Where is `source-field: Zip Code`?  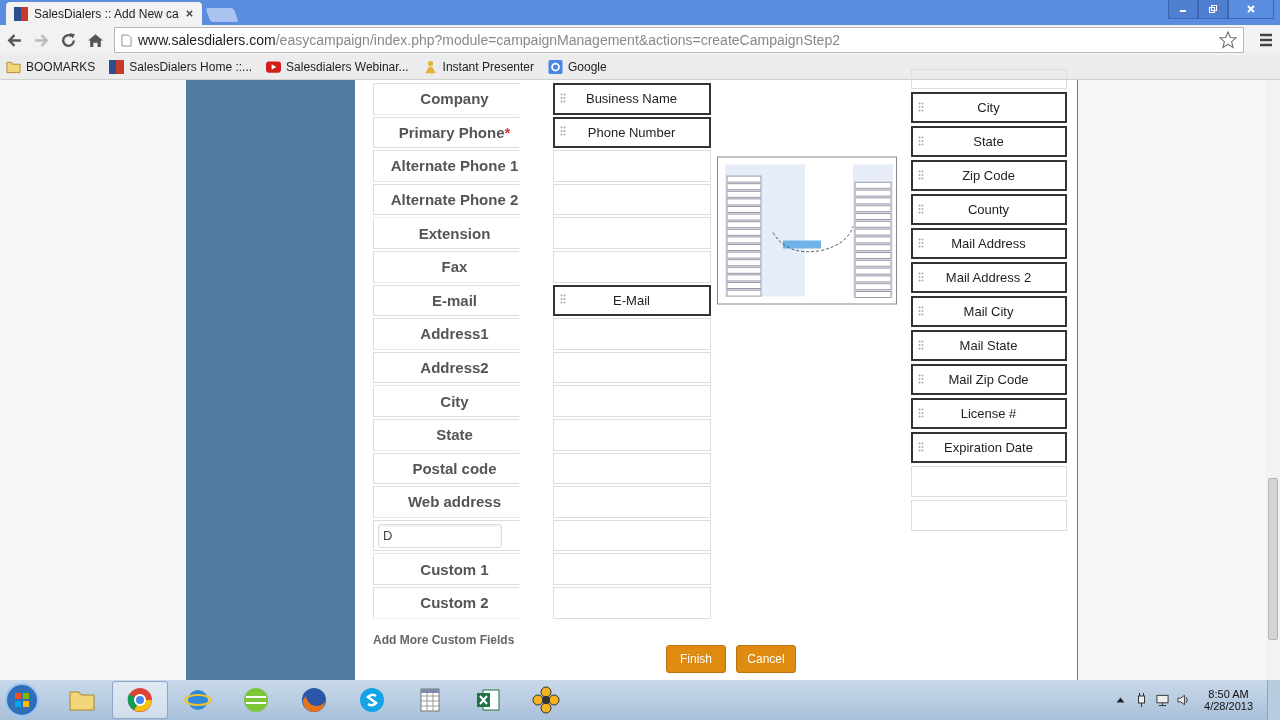 source-field: Zip Code is located at coordinates (989, 175).